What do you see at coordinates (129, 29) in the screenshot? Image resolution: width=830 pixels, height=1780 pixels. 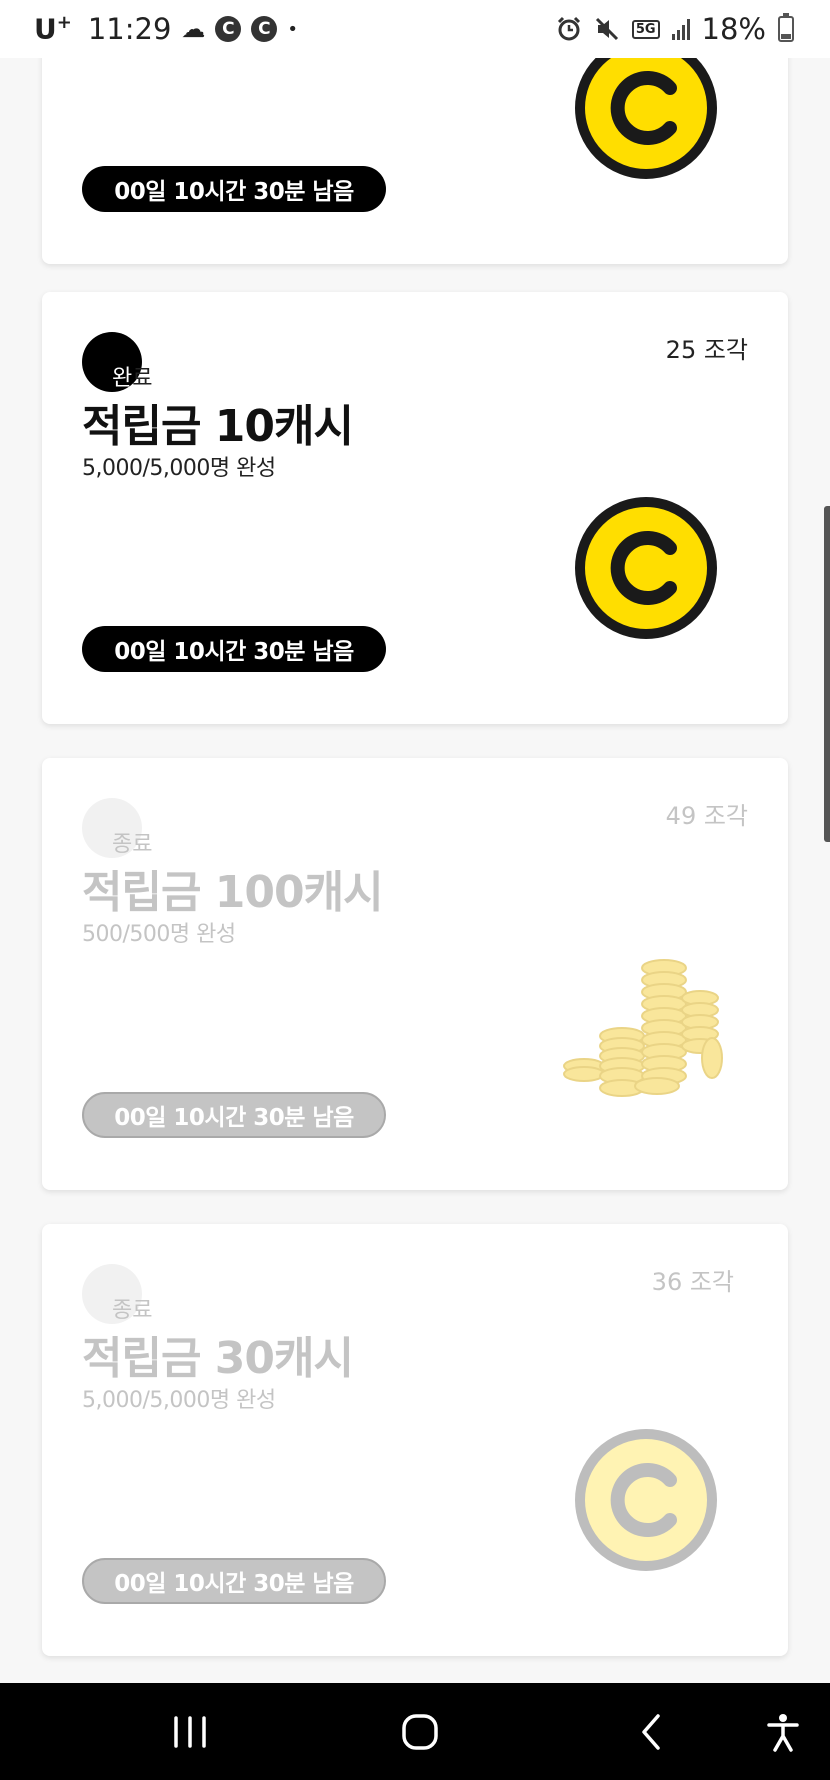 I see `status-time: 11:29` at bounding box center [129, 29].